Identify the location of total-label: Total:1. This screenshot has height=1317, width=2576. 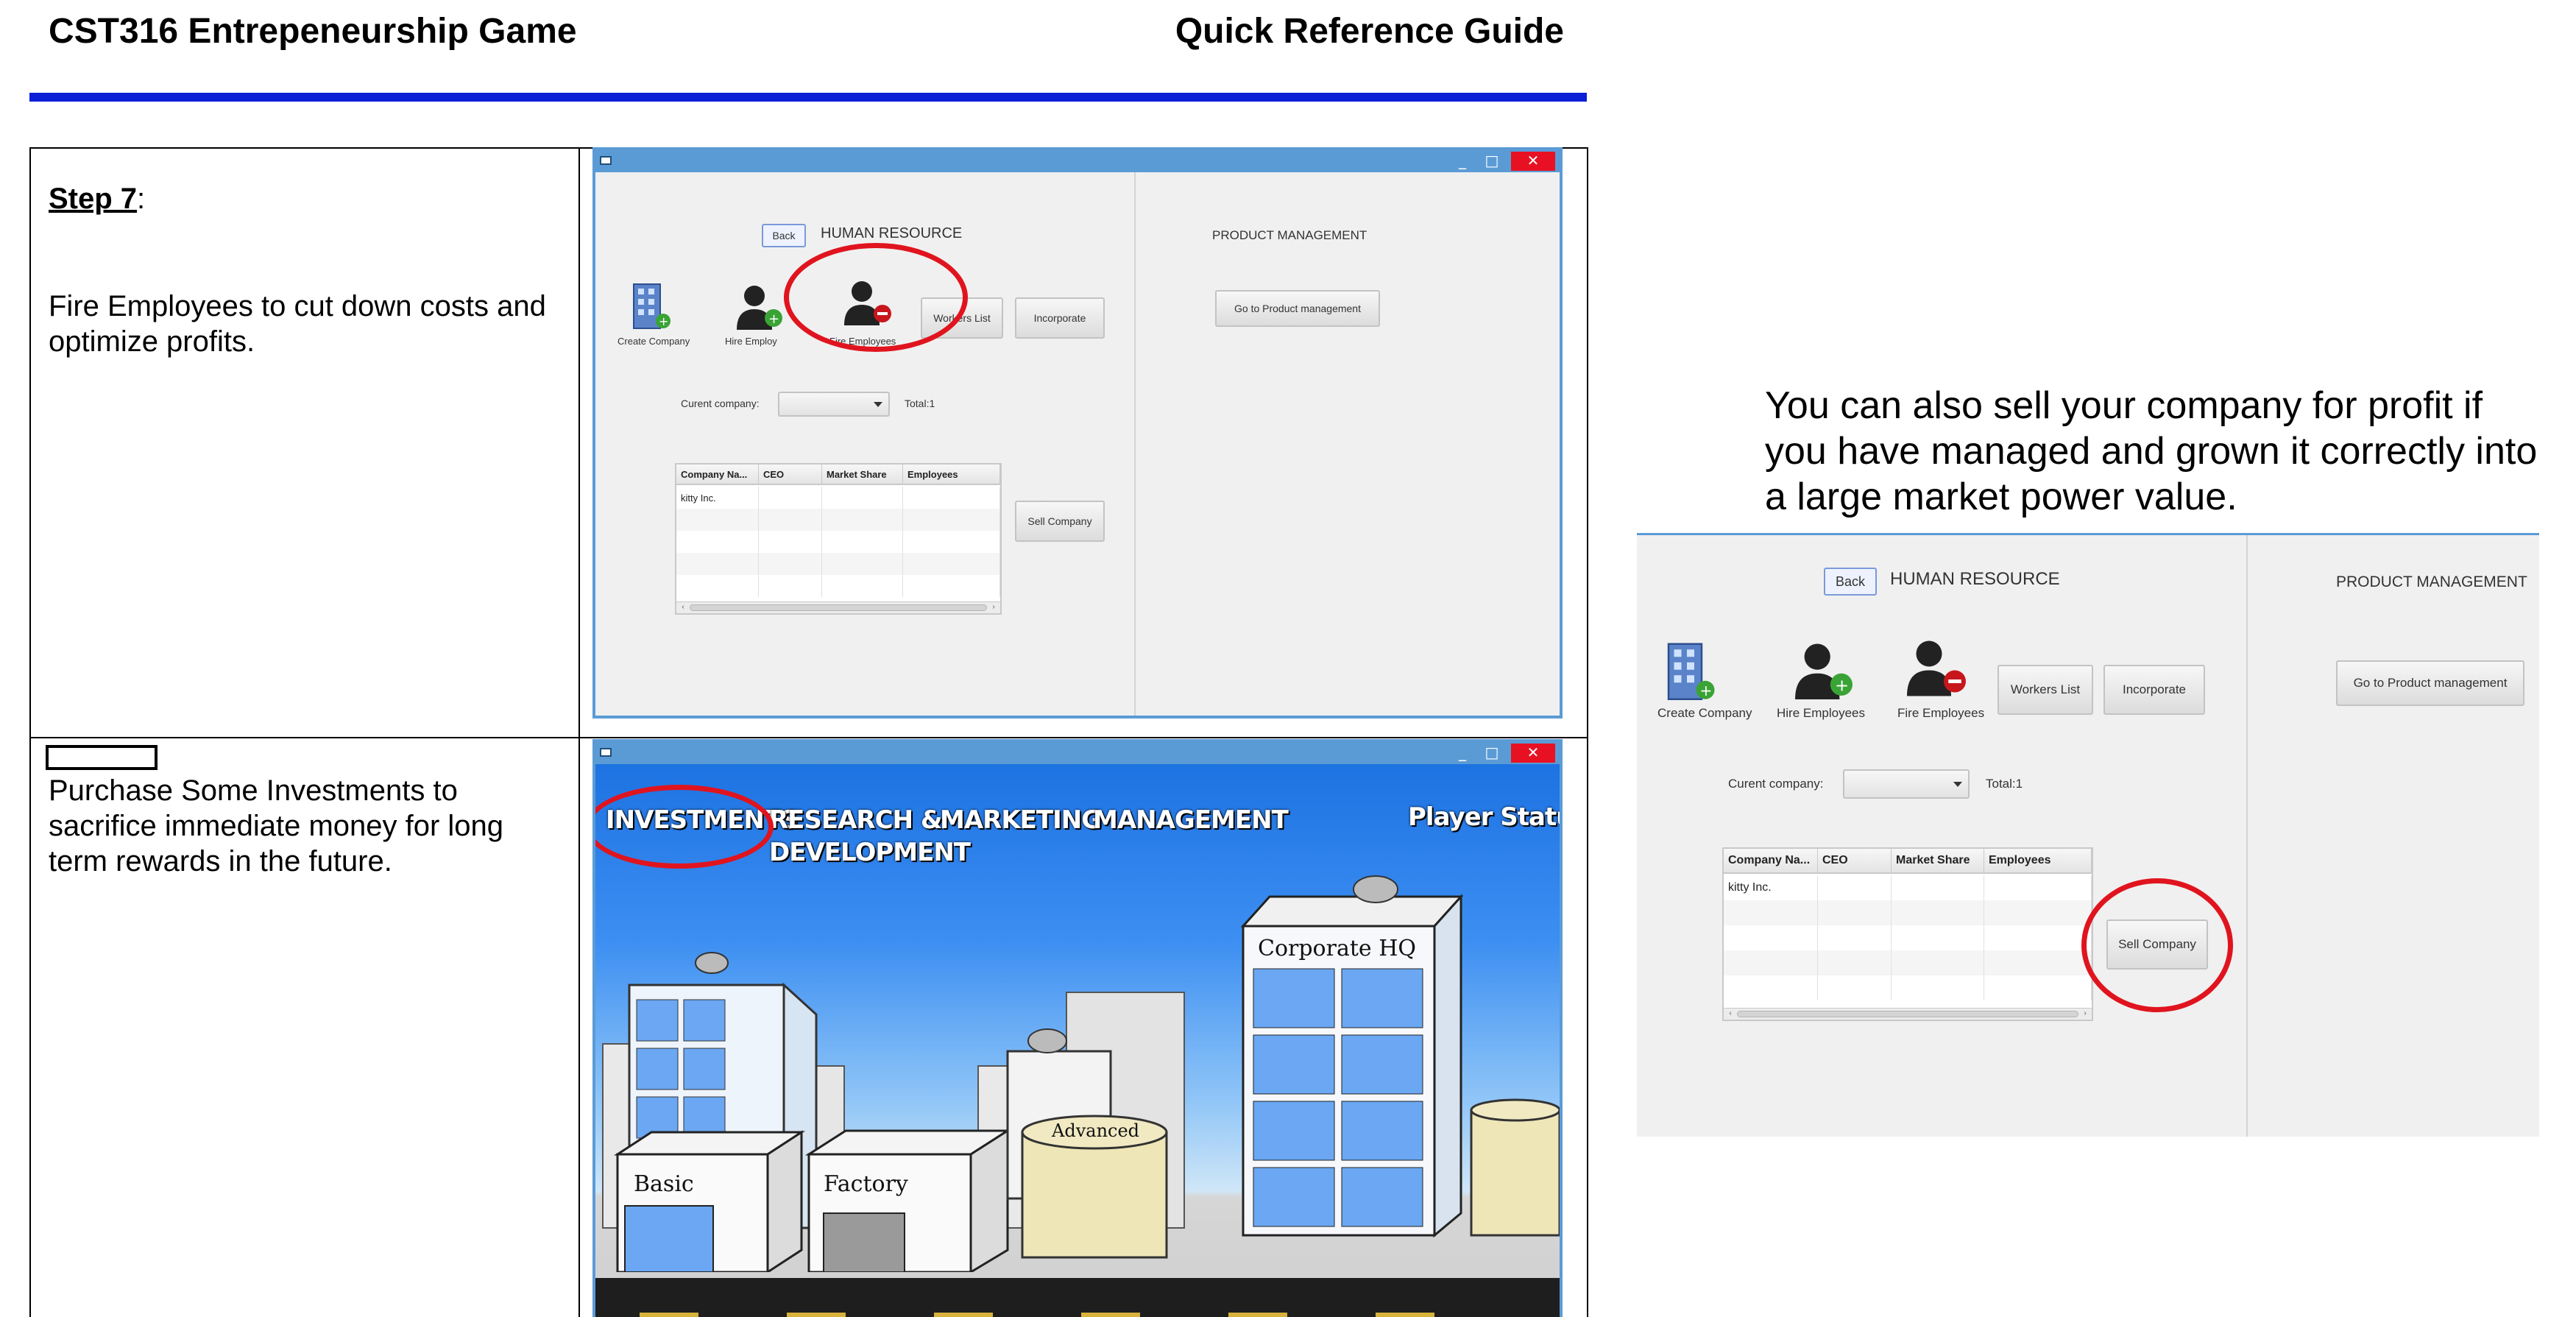
(2005, 784).